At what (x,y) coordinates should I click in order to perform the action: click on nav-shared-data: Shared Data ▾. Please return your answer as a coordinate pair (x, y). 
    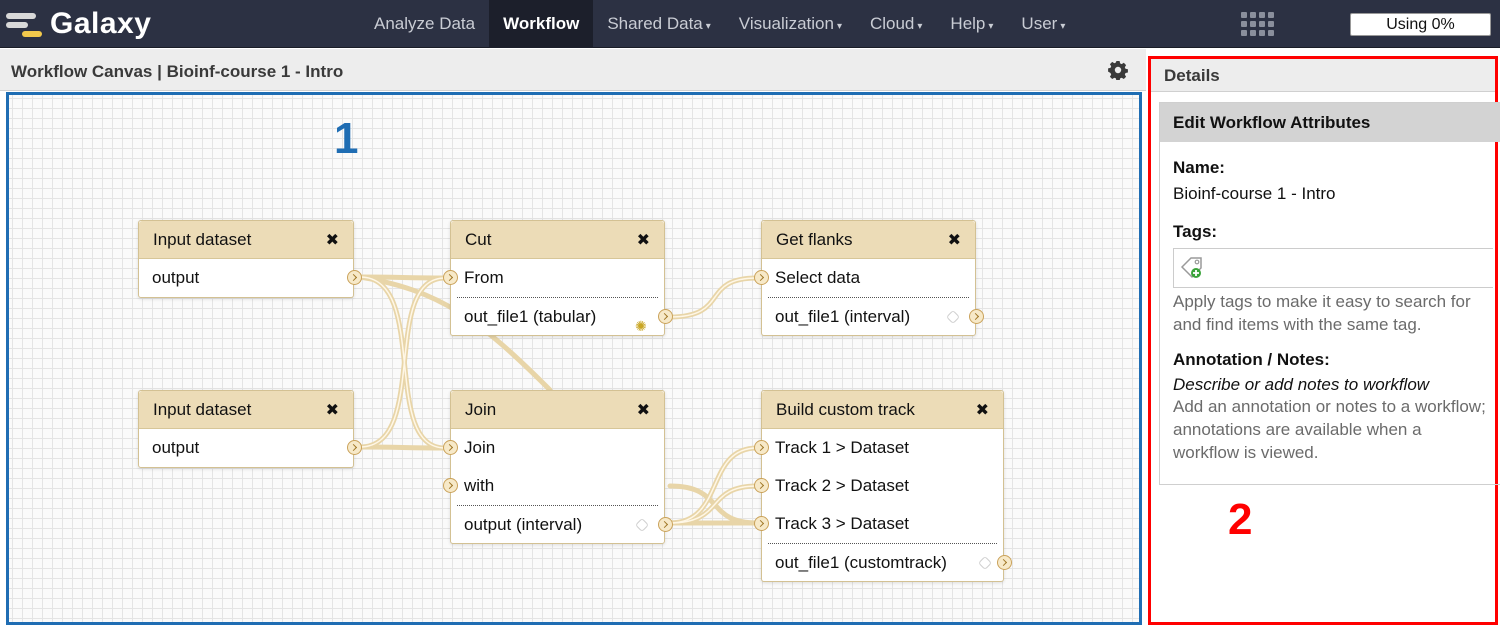
    Looking at the image, I should click on (658, 24).